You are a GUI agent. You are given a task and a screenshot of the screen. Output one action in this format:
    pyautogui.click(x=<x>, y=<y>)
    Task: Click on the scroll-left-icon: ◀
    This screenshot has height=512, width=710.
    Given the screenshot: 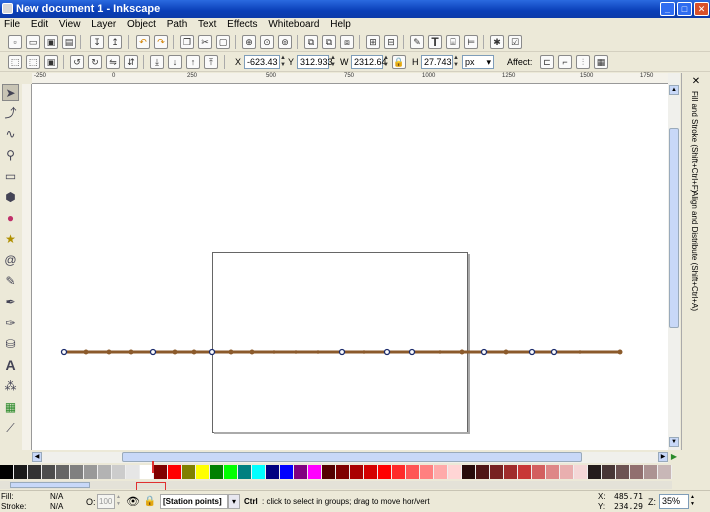 What is the action you would take?
    pyautogui.click(x=37, y=457)
    